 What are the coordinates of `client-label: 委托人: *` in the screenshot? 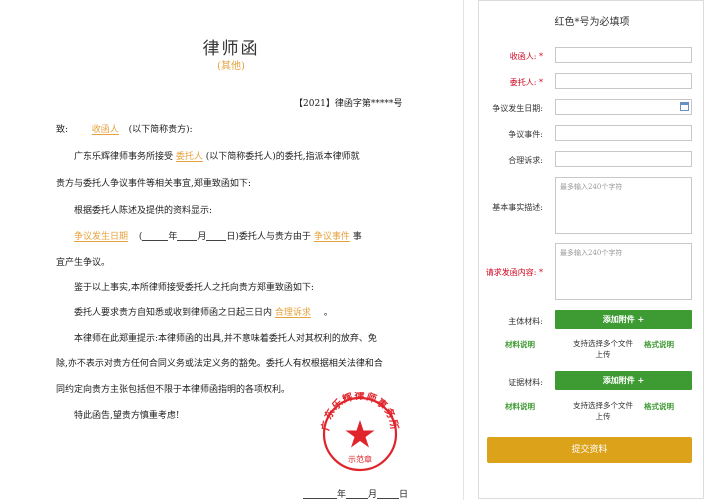 It's located at (511, 82).